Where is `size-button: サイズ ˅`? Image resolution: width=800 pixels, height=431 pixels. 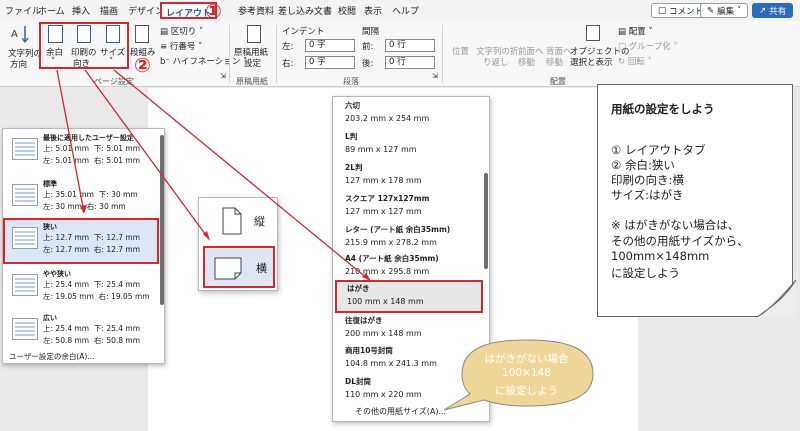 size-button: サイズ ˅ is located at coordinates (113, 46).